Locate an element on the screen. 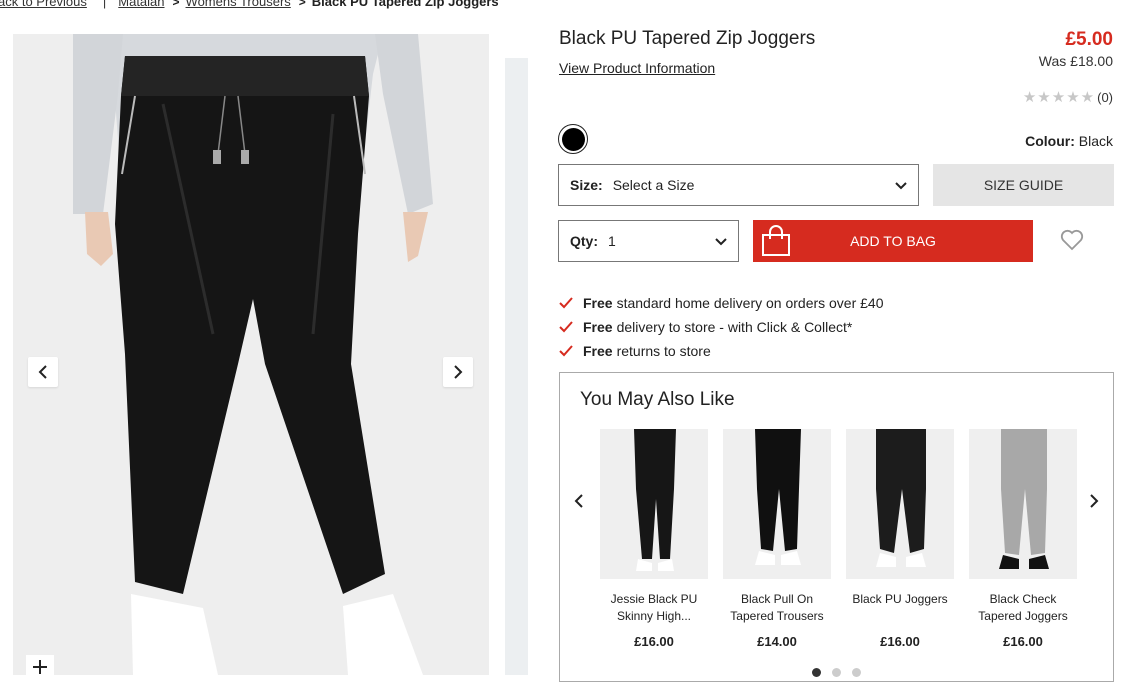 The width and height of the screenshot is (1133, 682). gallery-next-button is located at coordinates (458, 372).